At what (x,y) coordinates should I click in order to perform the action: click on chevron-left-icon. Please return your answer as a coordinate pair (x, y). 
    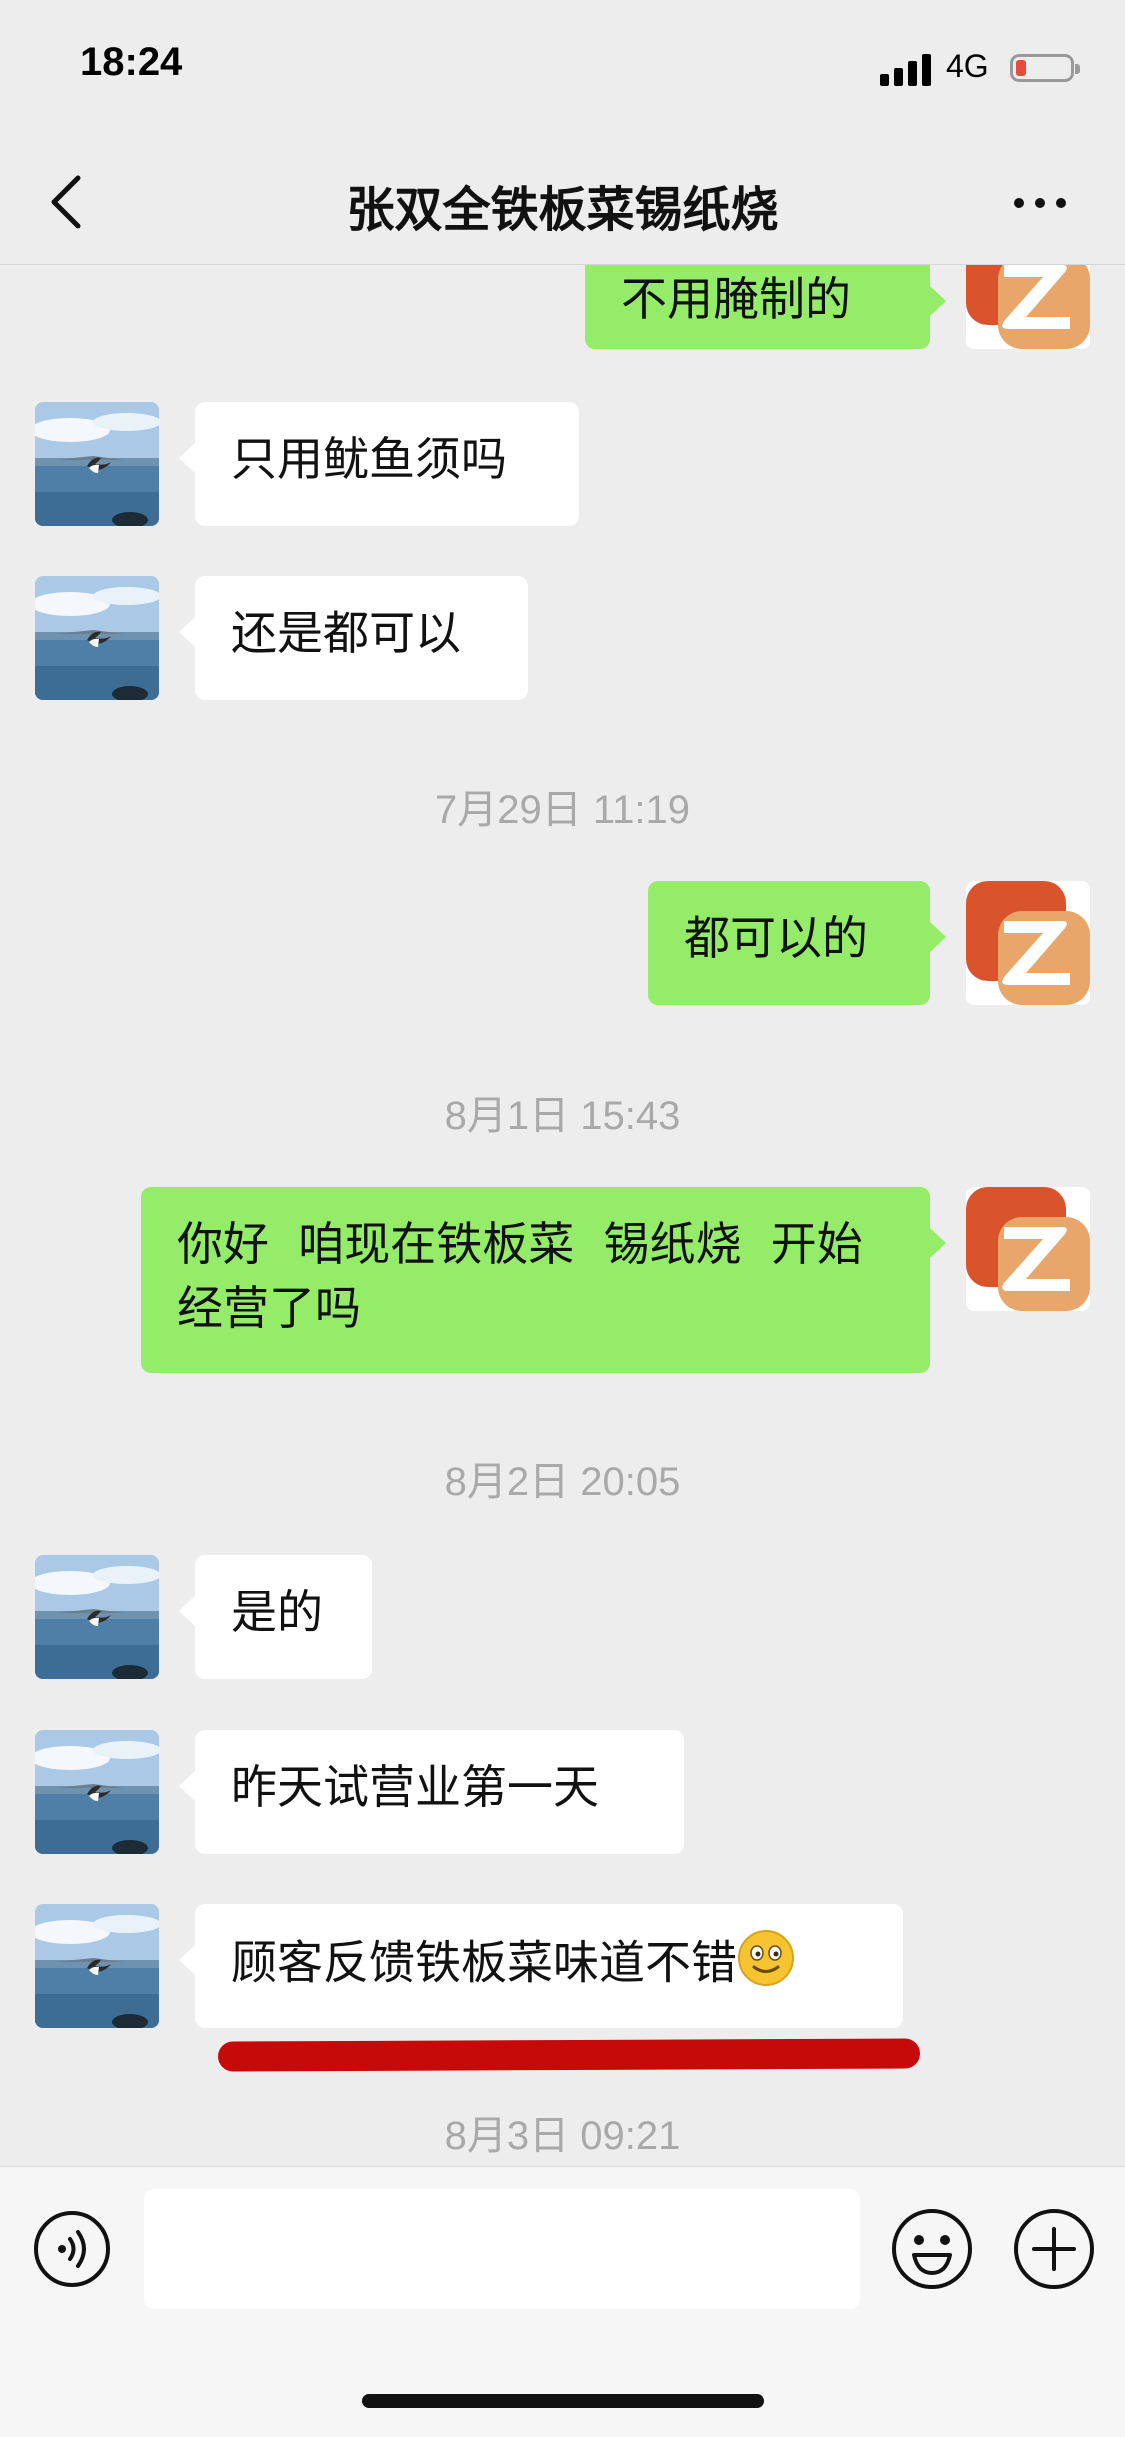
    Looking at the image, I should click on (70, 202).